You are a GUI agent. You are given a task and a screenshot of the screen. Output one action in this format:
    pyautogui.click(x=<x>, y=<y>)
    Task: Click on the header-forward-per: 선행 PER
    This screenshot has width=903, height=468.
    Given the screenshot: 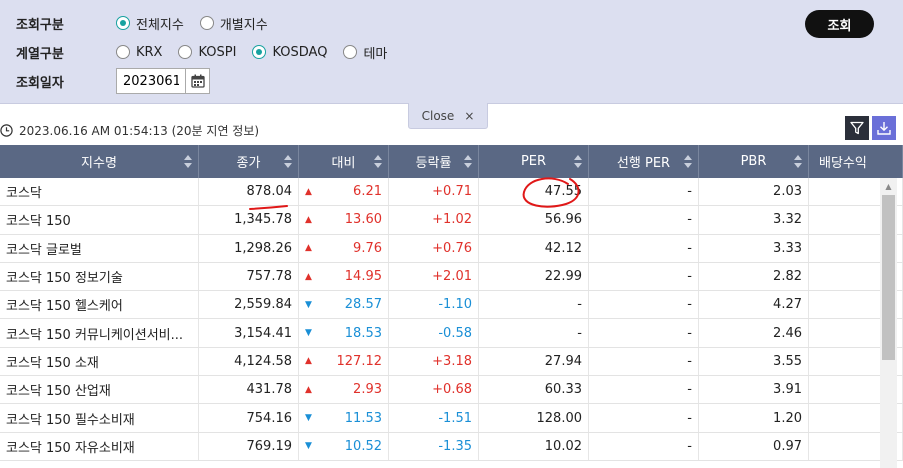 What is the action you would take?
    pyautogui.click(x=644, y=161)
    